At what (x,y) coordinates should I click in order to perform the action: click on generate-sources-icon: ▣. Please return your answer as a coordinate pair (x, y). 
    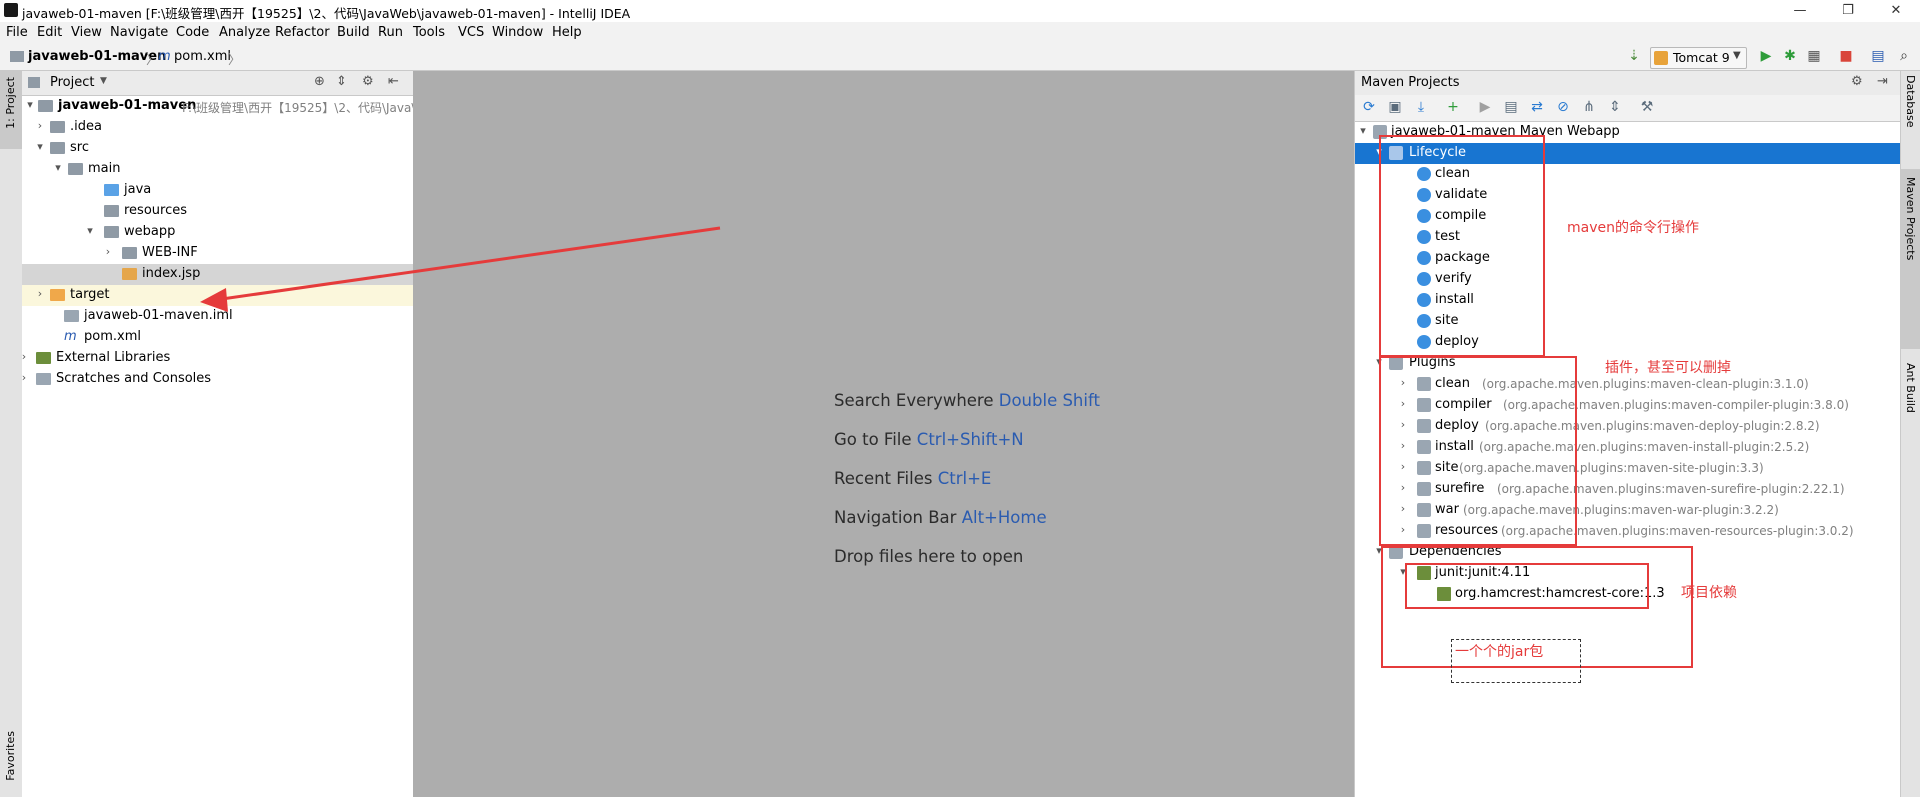
    Looking at the image, I should click on (1395, 107).